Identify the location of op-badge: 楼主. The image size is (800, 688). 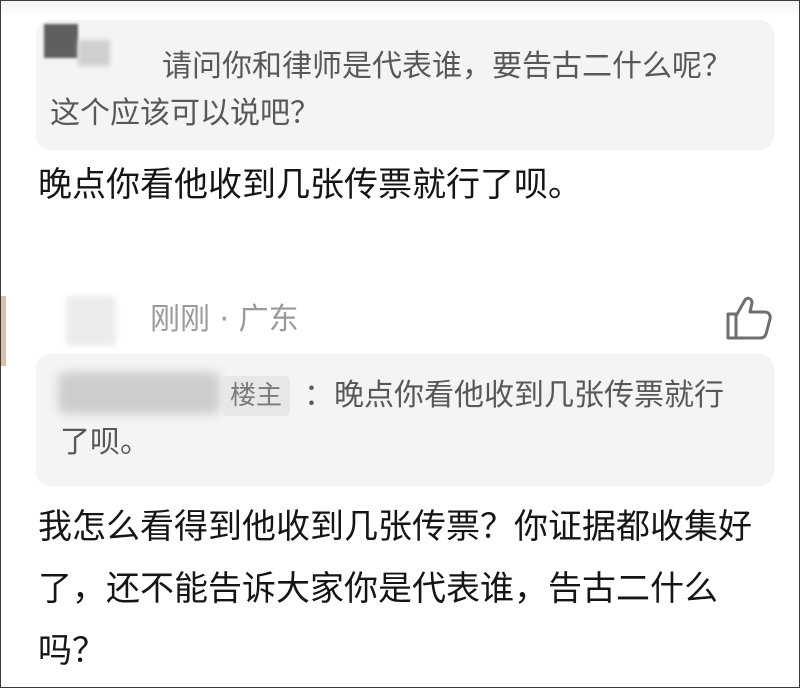
(256, 396).